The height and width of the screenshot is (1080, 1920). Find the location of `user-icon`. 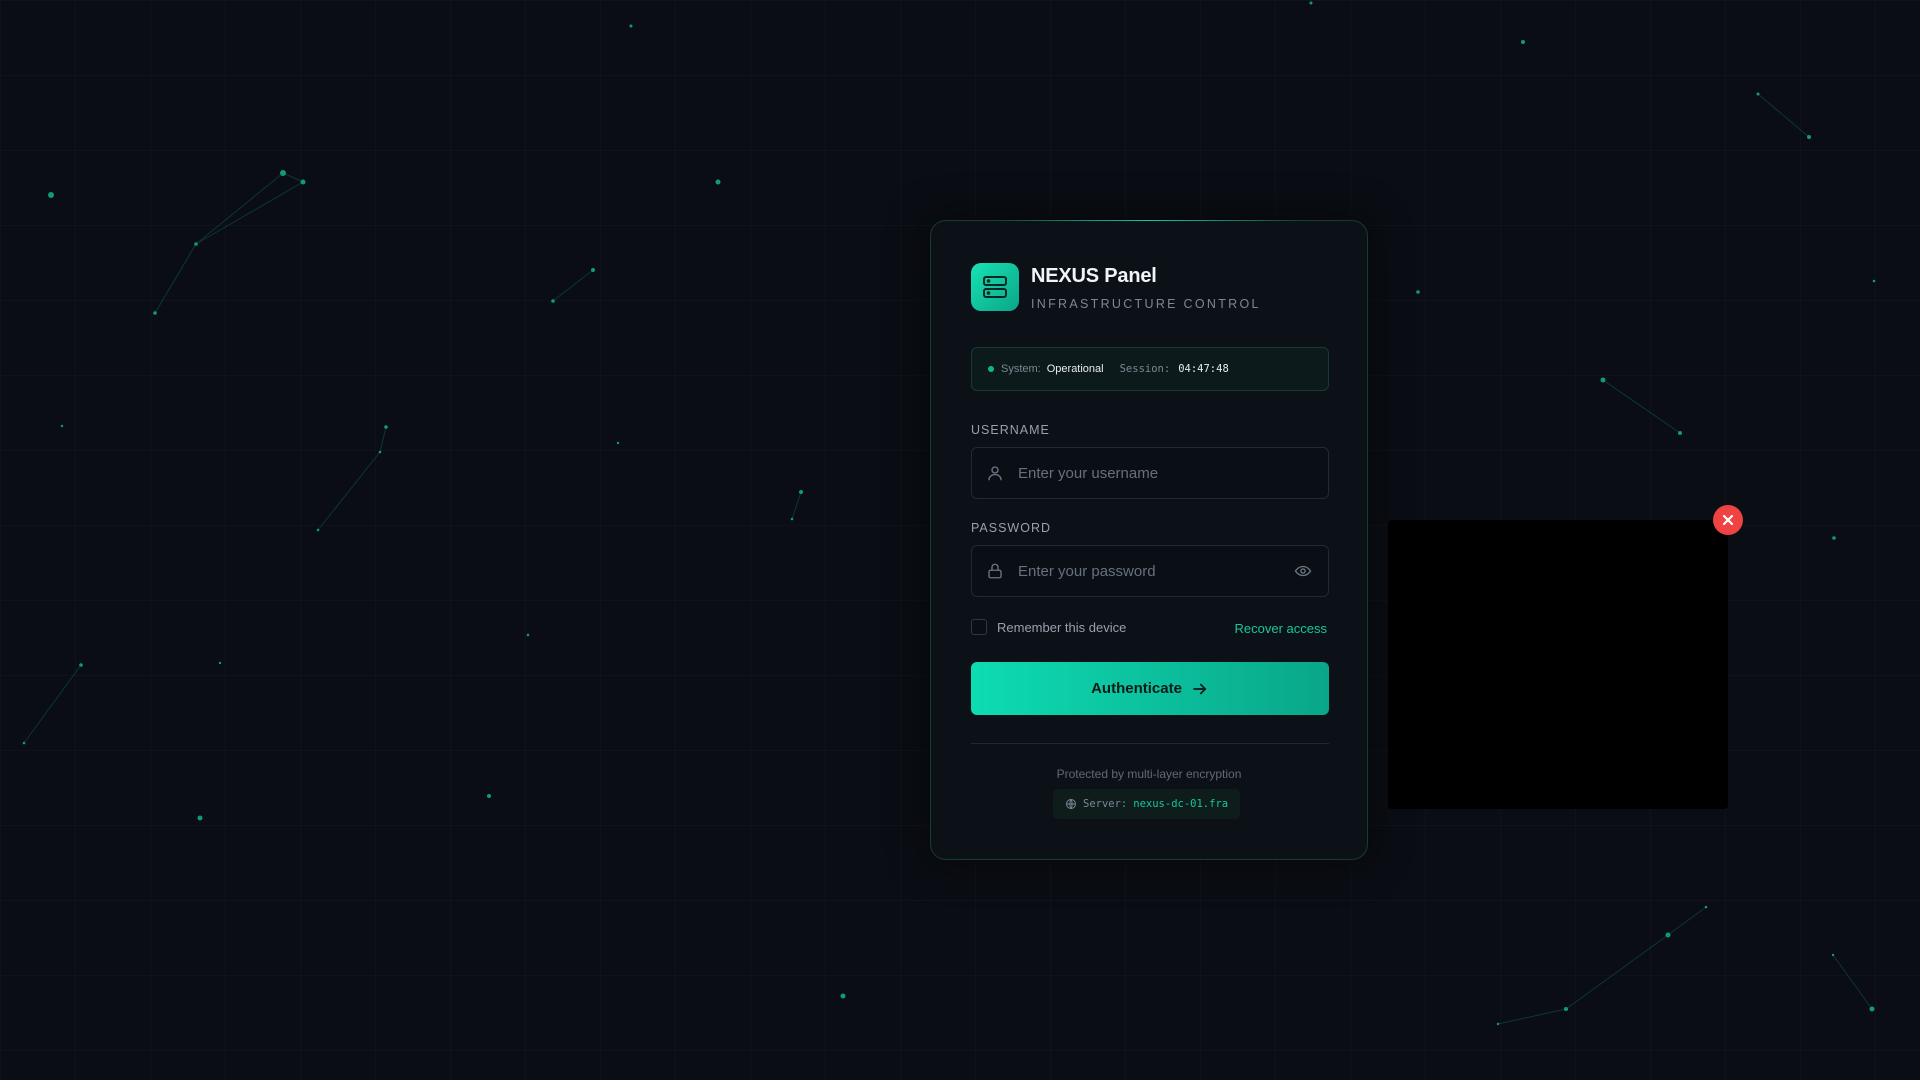

user-icon is located at coordinates (995, 473).